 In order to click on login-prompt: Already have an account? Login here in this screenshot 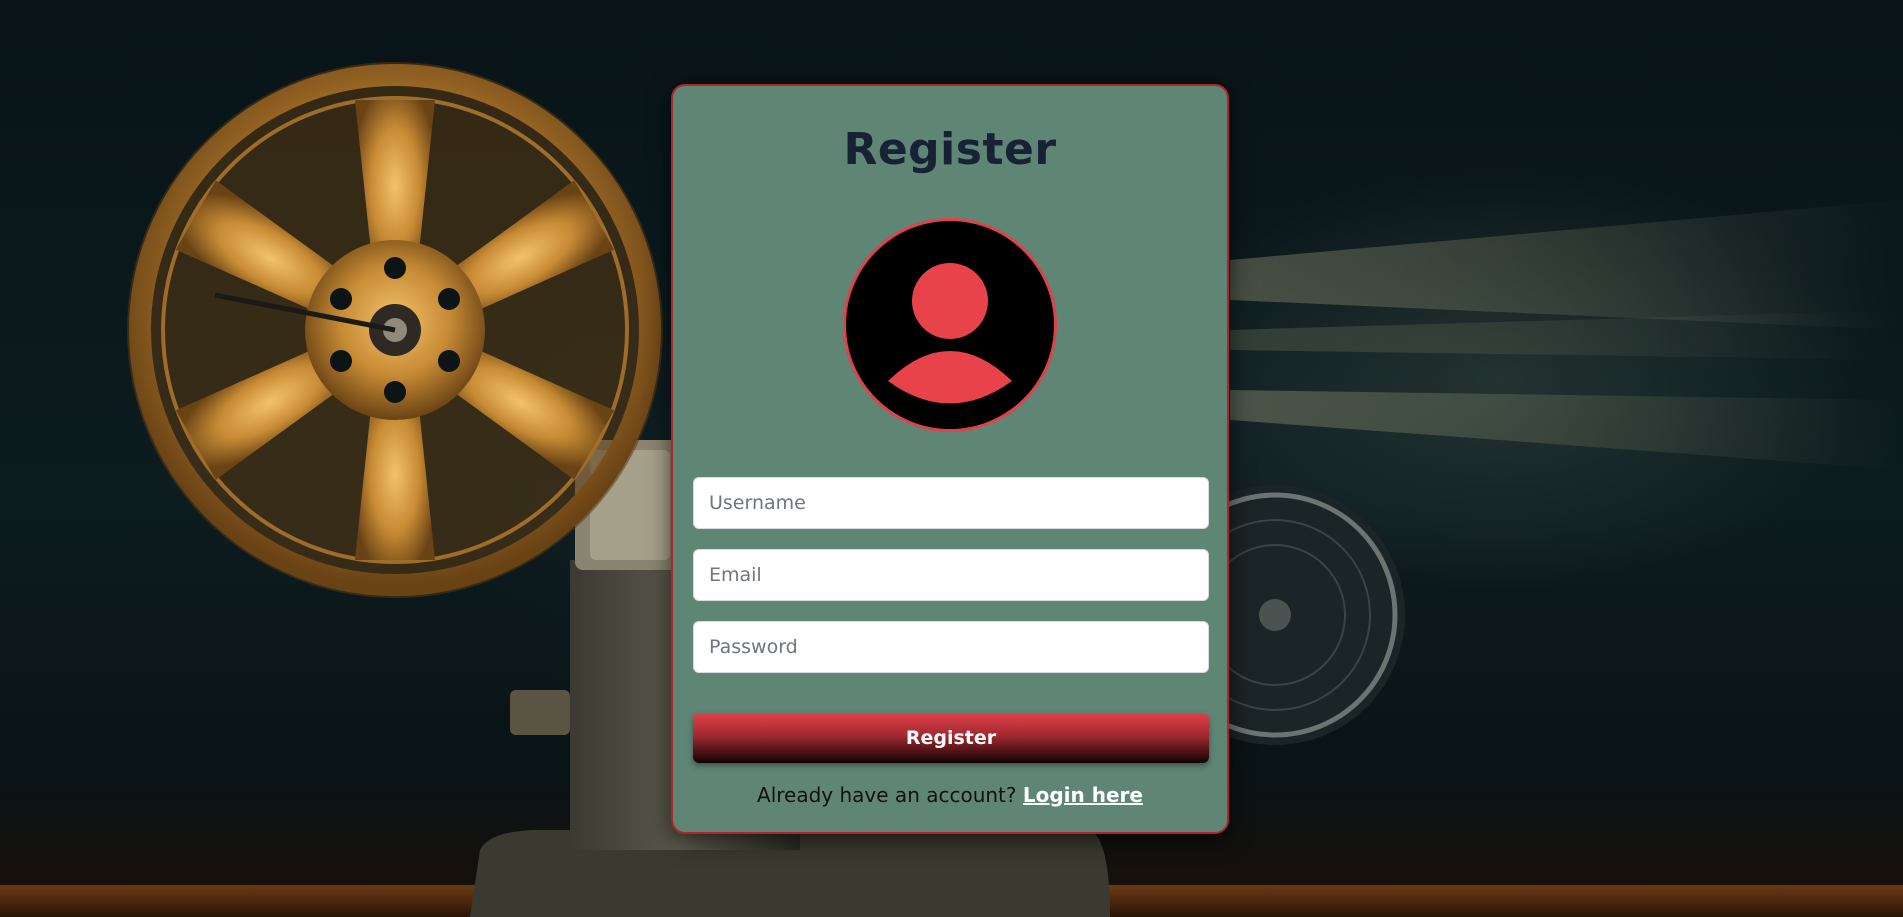, I will do `click(950, 795)`.